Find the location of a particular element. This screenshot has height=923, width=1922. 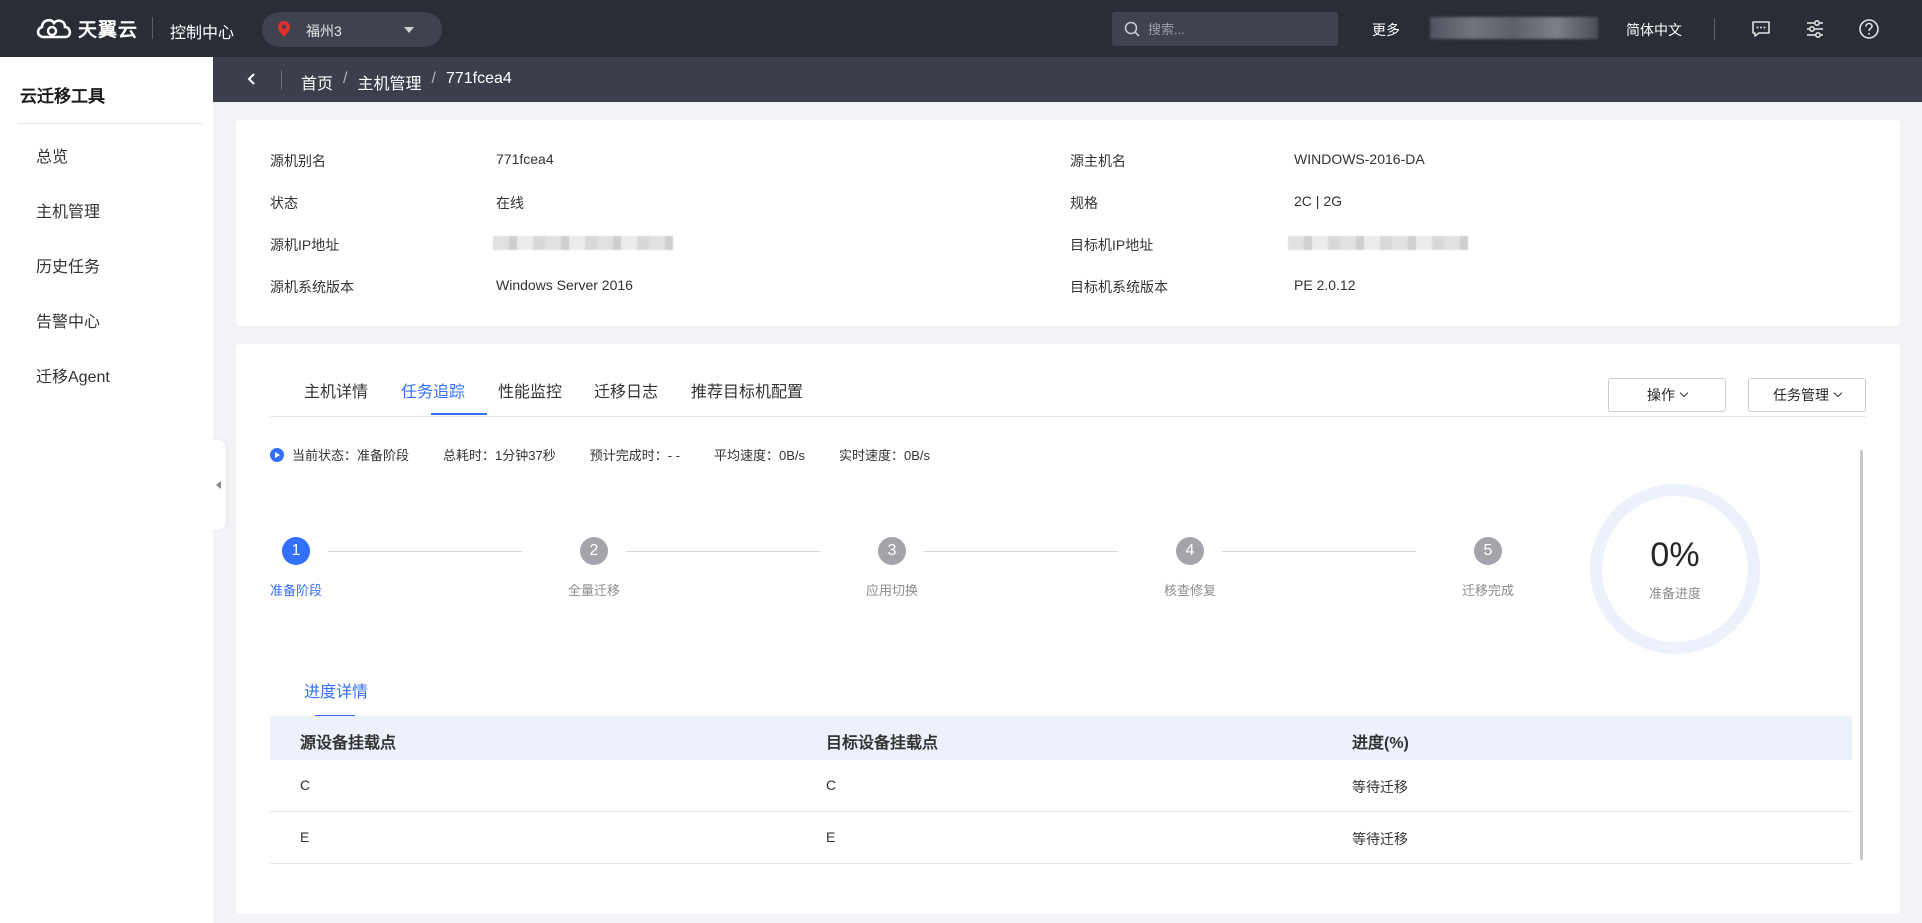

sidebar-item-alert-center: 告警中心 is located at coordinates (68, 320).